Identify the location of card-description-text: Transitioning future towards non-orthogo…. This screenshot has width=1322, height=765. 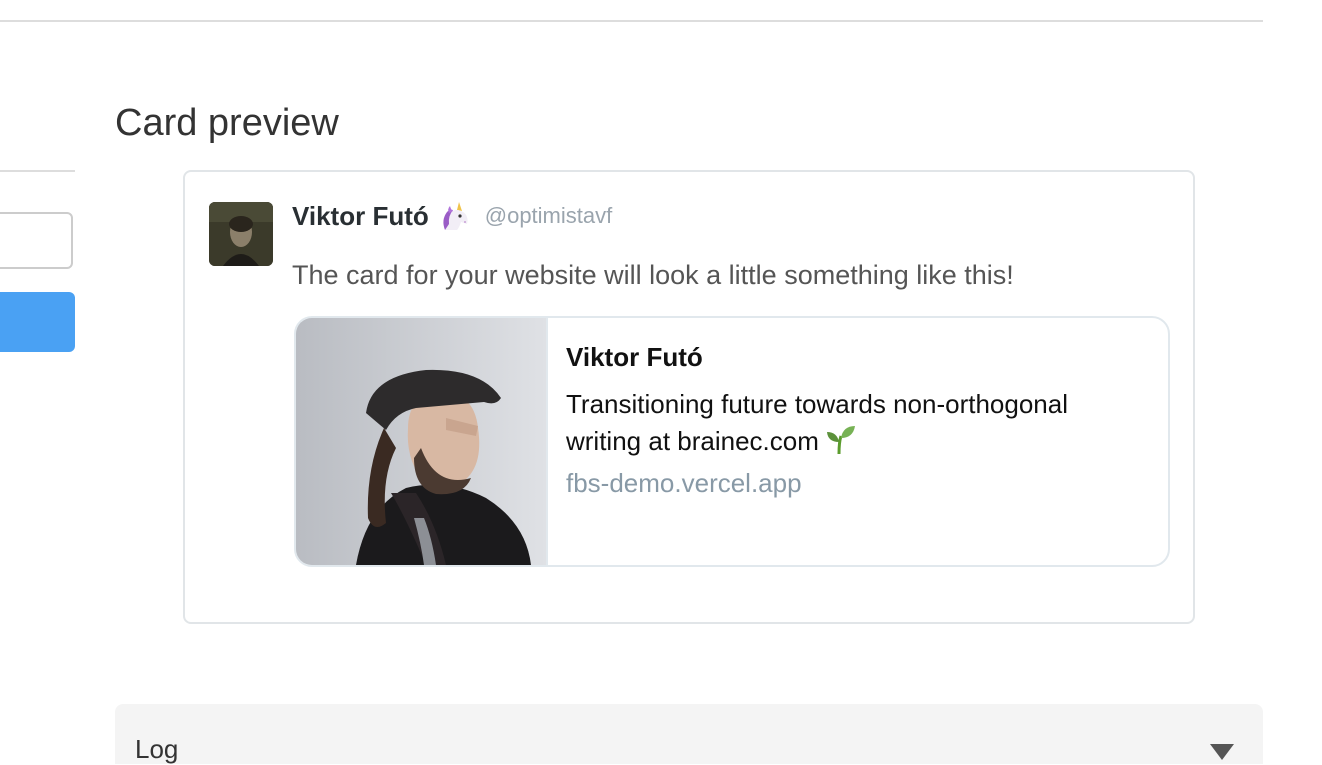
(817, 422).